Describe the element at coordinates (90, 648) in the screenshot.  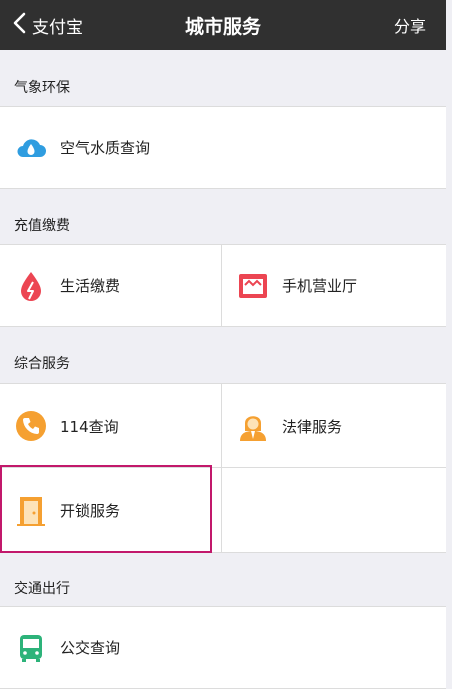
I see `service-label: 公交查询` at that location.